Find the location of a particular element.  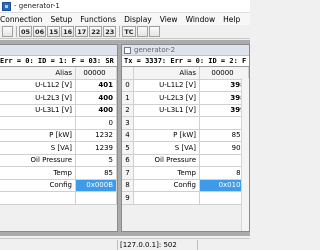

menu-label: View is located at coordinates (168, 19).